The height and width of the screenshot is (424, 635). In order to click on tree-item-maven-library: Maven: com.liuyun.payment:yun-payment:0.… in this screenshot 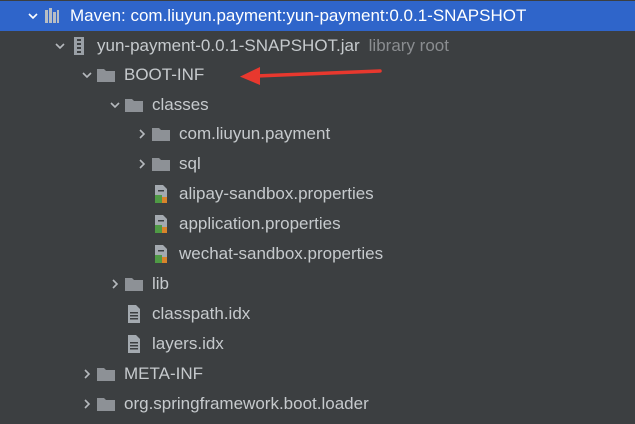, I will do `click(317, 16)`.